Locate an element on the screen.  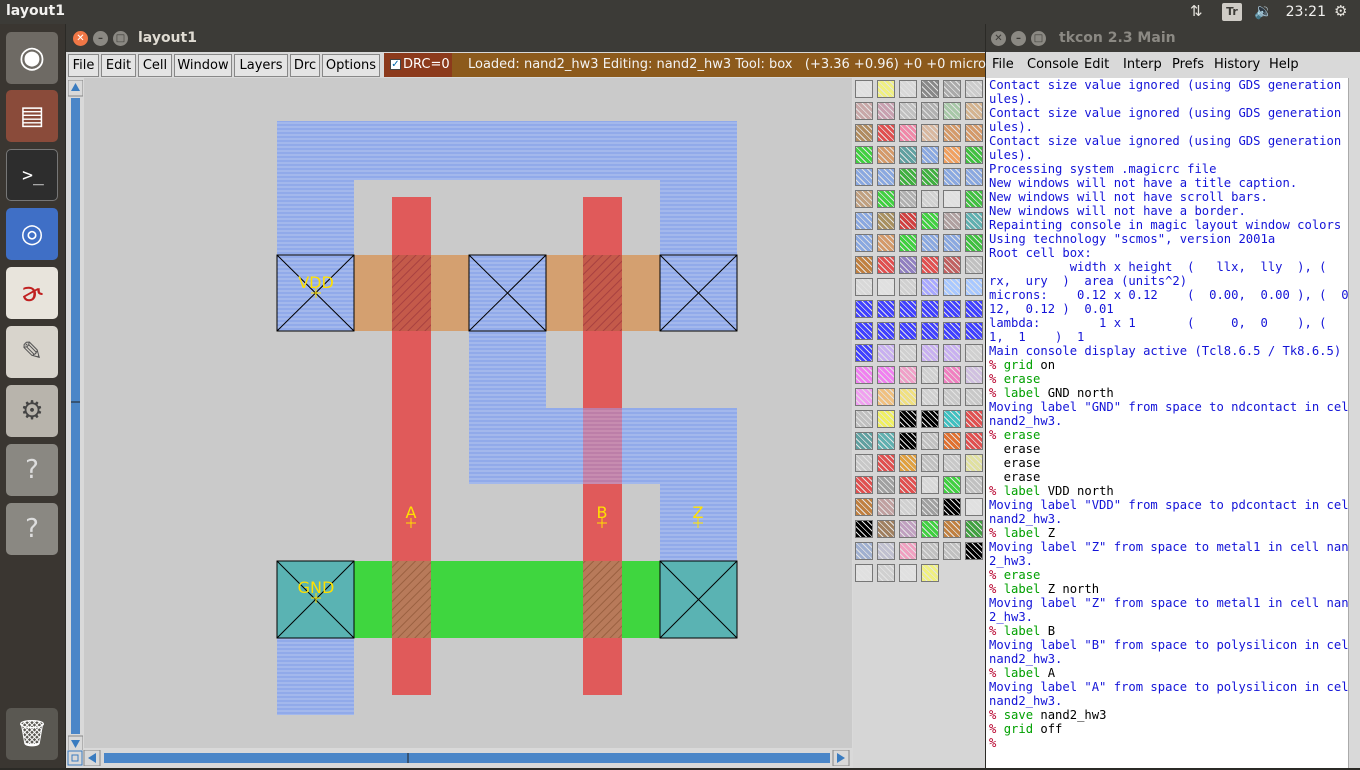
menu-cell: Cell is located at coordinates (155, 65).